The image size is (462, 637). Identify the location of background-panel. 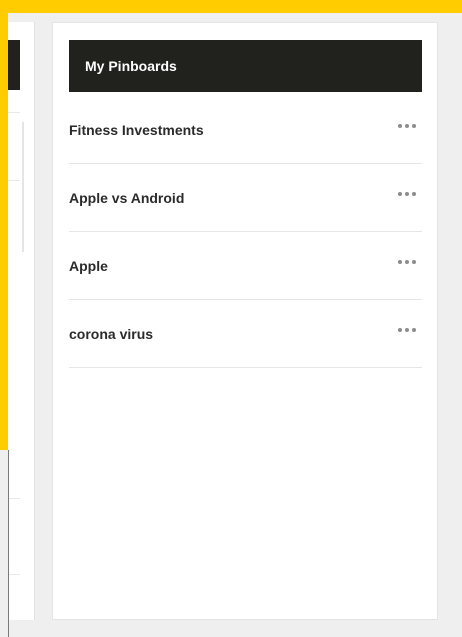
(21, 321).